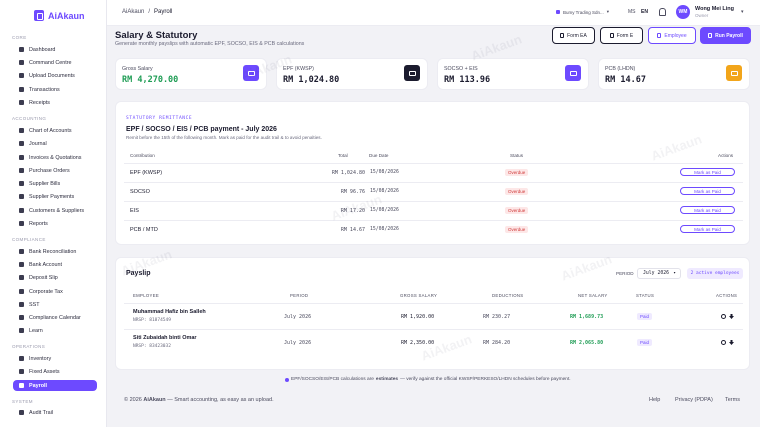 This screenshot has height=427, width=760. Describe the element at coordinates (55, 196) in the screenshot. I see `sidebar-item-supplier-payments: Supplier Payments` at that location.